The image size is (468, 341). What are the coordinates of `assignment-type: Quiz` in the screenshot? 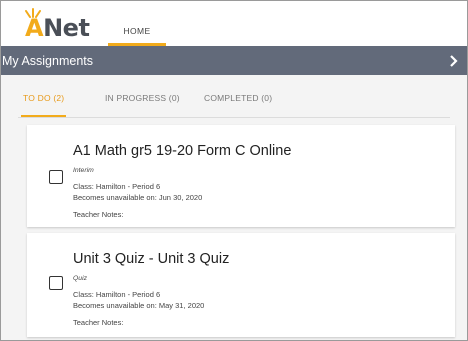 It's located at (80, 278).